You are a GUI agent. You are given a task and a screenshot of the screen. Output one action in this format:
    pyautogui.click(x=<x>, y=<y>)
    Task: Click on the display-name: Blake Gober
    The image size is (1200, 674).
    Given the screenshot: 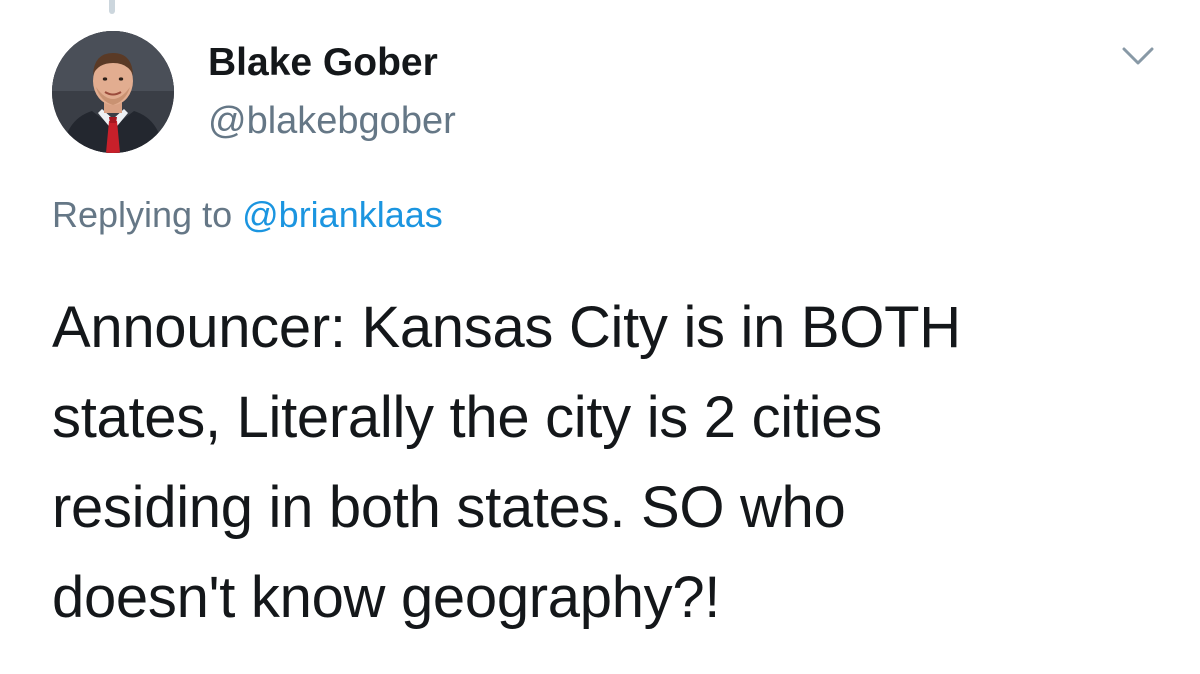 What is the action you would take?
    pyautogui.click(x=332, y=63)
    